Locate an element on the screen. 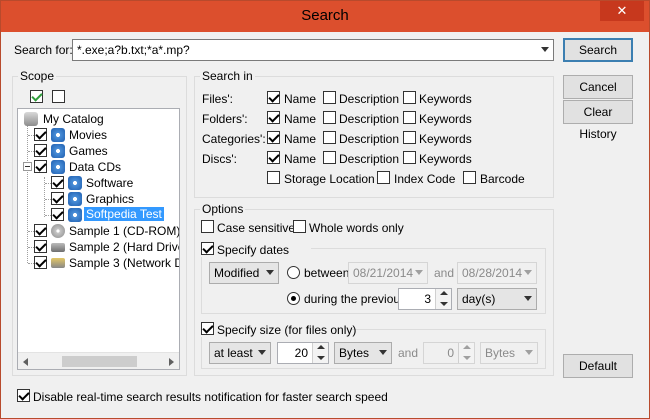 The height and width of the screenshot is (419, 650). previous-unit-value: day(s) is located at coordinates (479, 299).